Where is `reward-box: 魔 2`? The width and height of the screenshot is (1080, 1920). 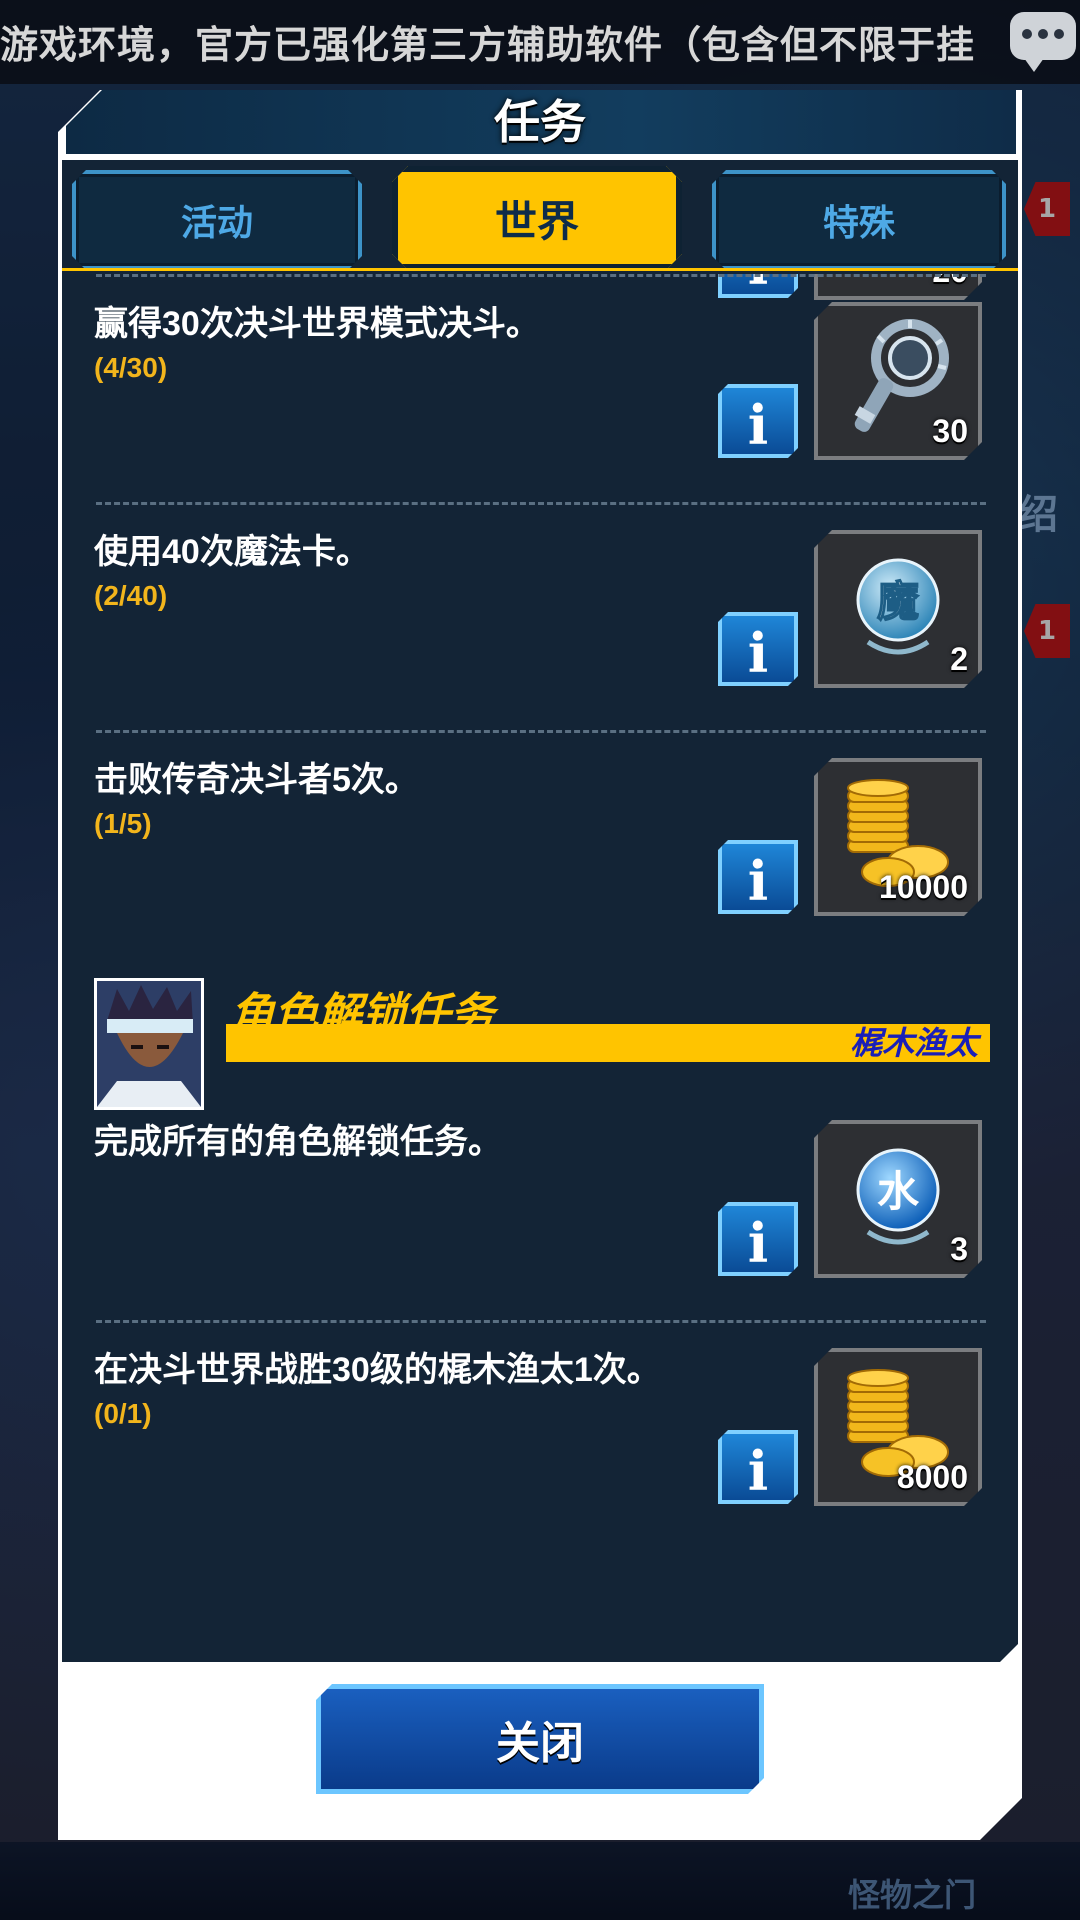
reward-box: 魔 2 is located at coordinates (898, 609).